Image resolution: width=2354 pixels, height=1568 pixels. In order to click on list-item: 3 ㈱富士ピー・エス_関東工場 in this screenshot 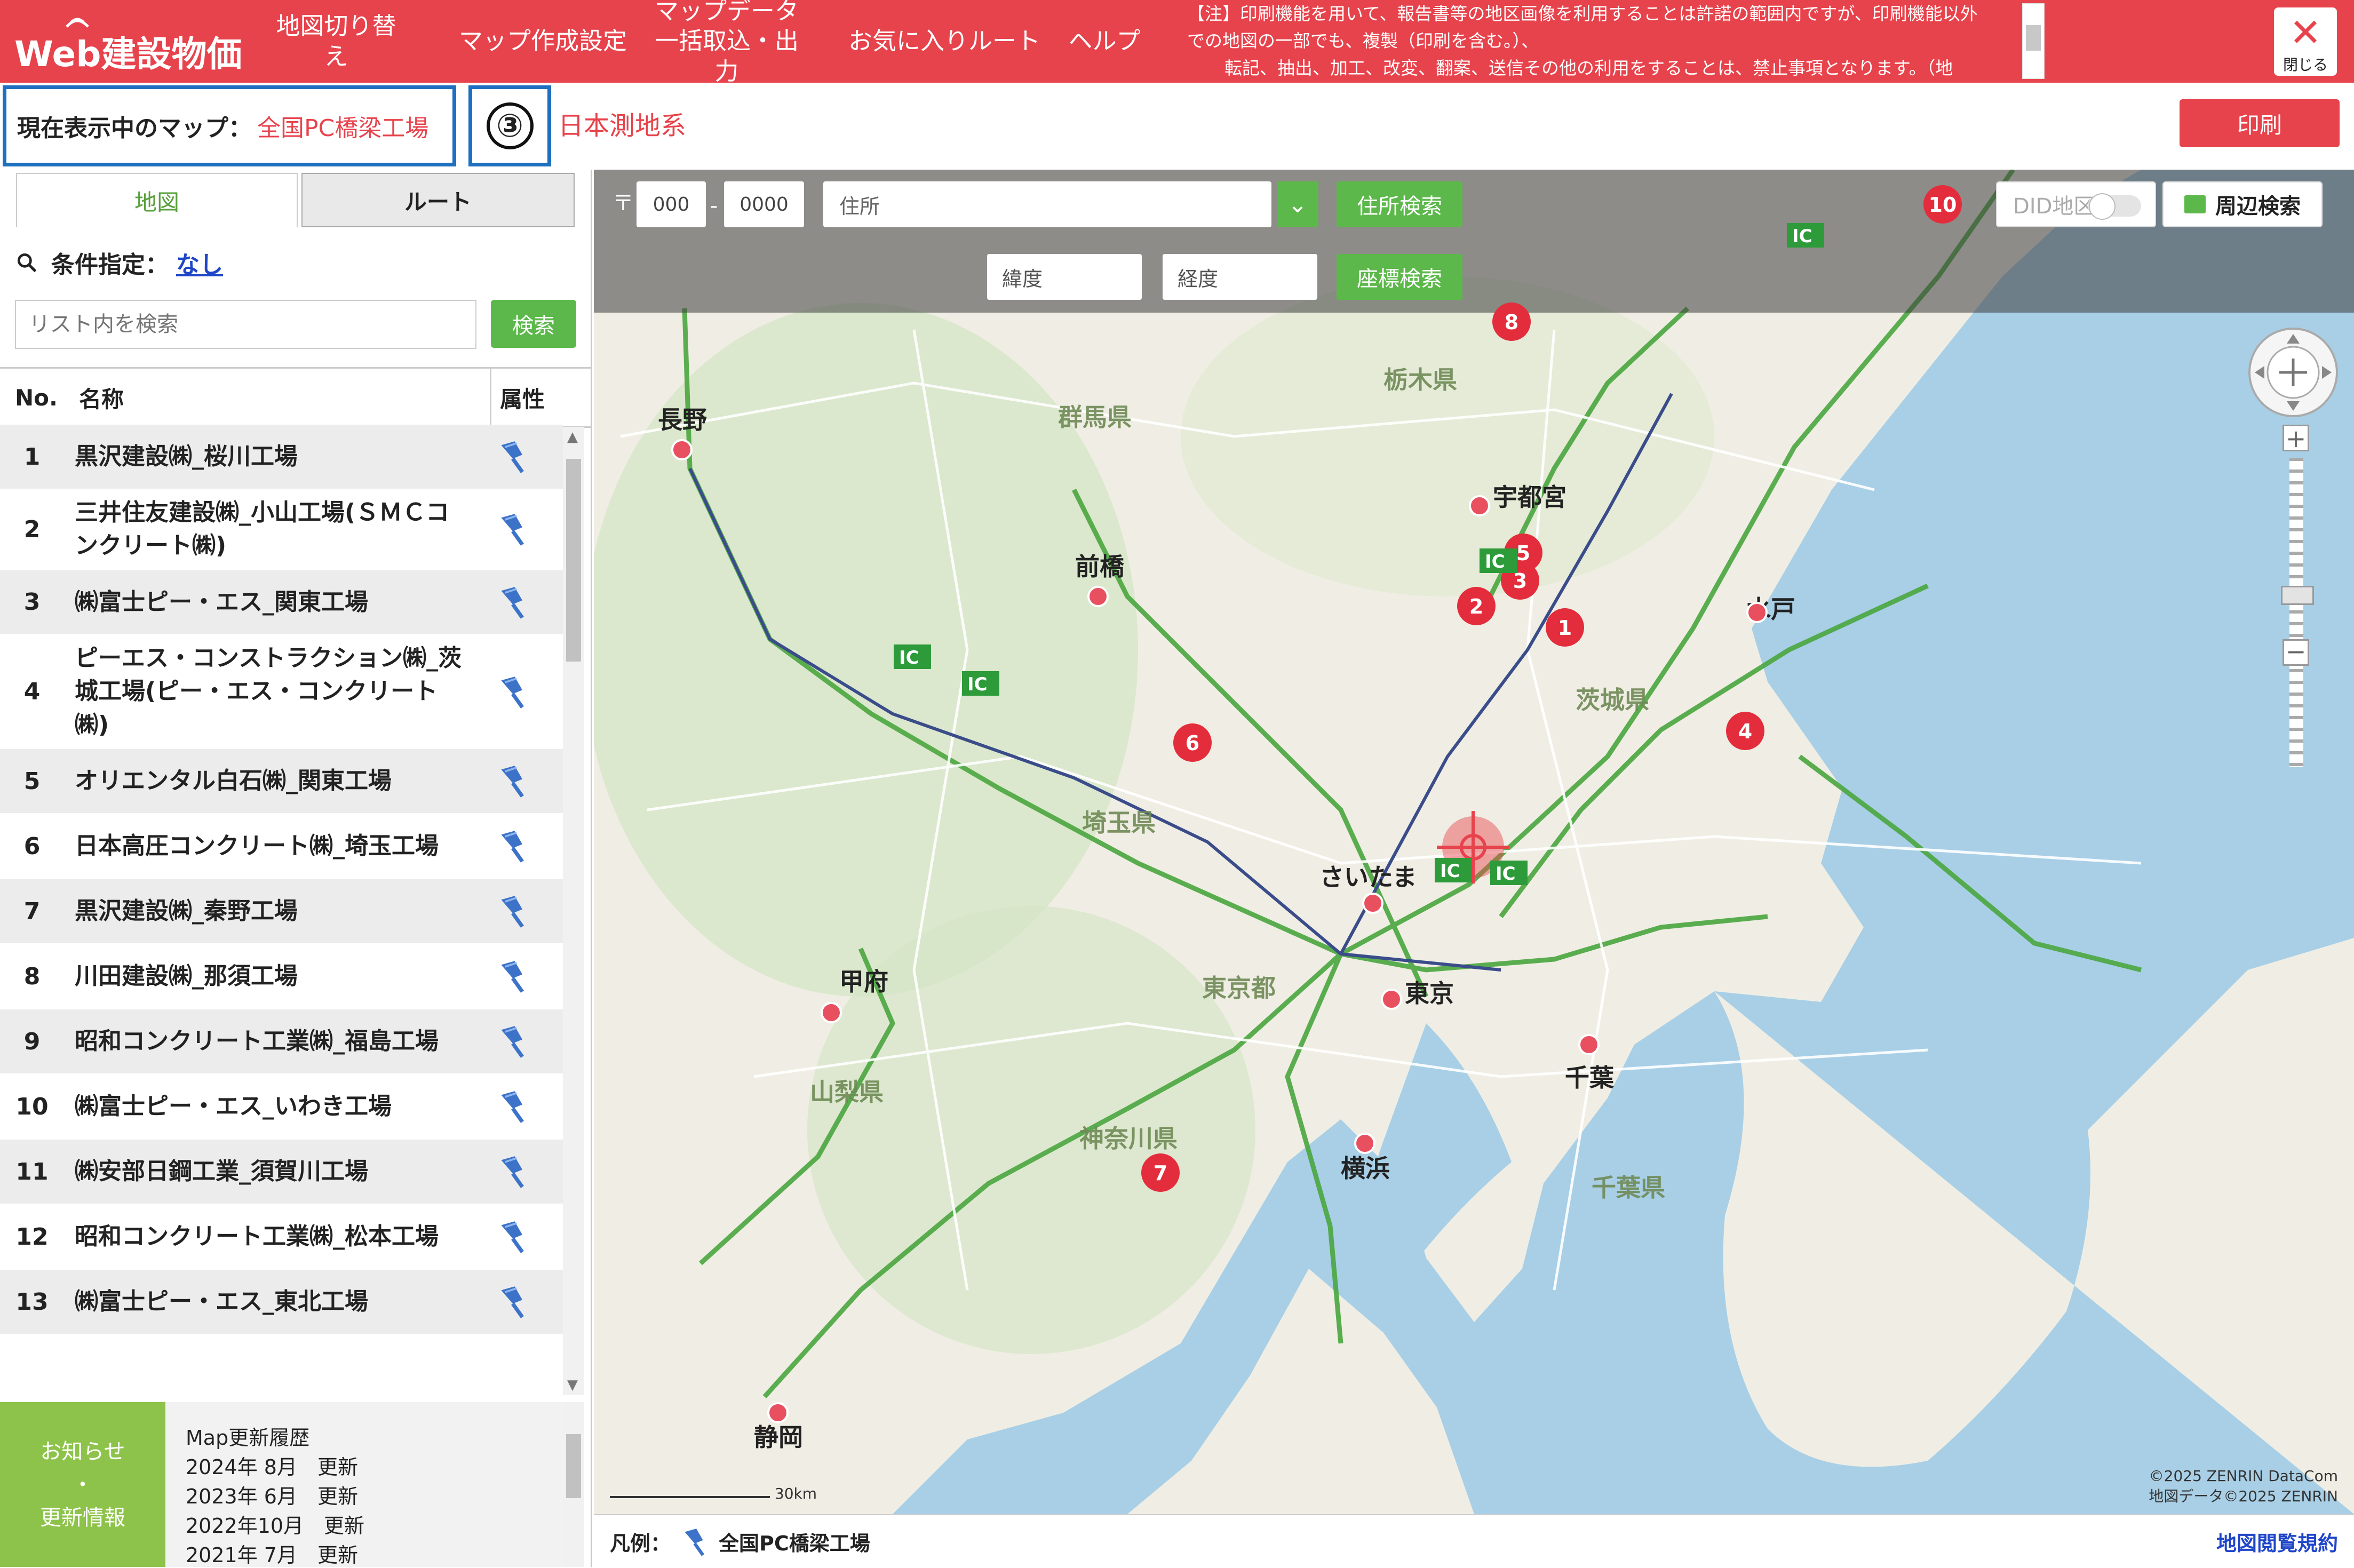, I will do `click(281, 602)`.